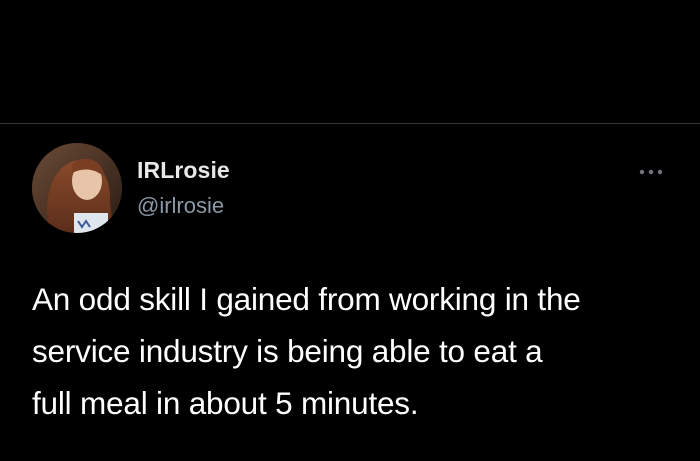 Image resolution: width=700 pixels, height=461 pixels. I want to click on tweet-text-line: service industry is being able to eat a, so click(287, 351).